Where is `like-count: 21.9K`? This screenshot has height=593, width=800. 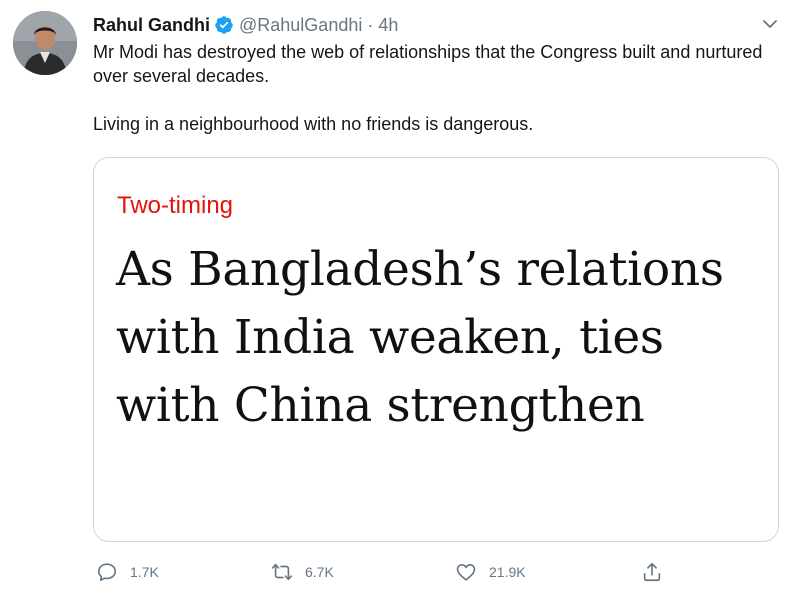 like-count: 21.9K is located at coordinates (507, 572).